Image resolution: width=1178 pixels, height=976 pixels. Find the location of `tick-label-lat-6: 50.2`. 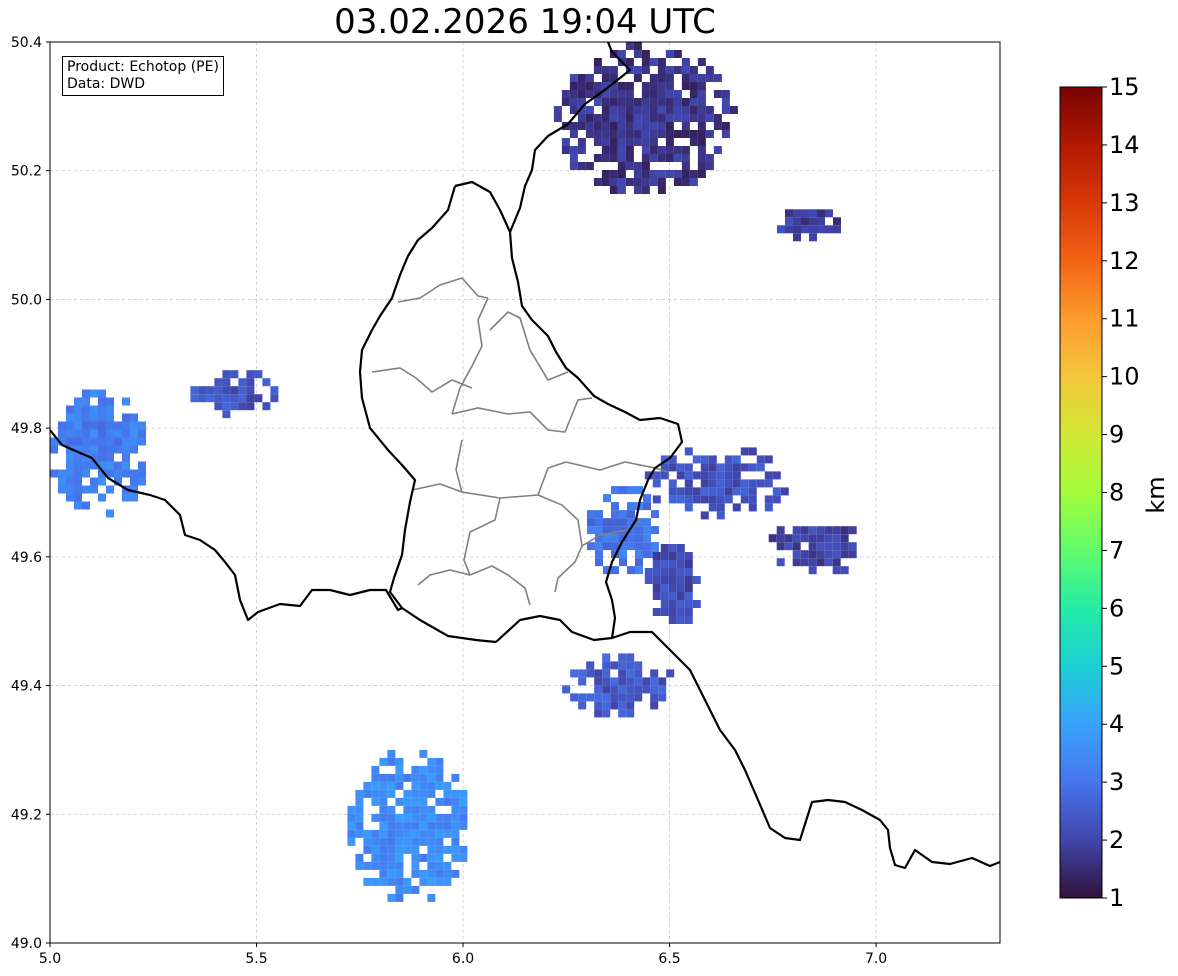

tick-label-lat-6: 50.2 is located at coordinates (26, 172).